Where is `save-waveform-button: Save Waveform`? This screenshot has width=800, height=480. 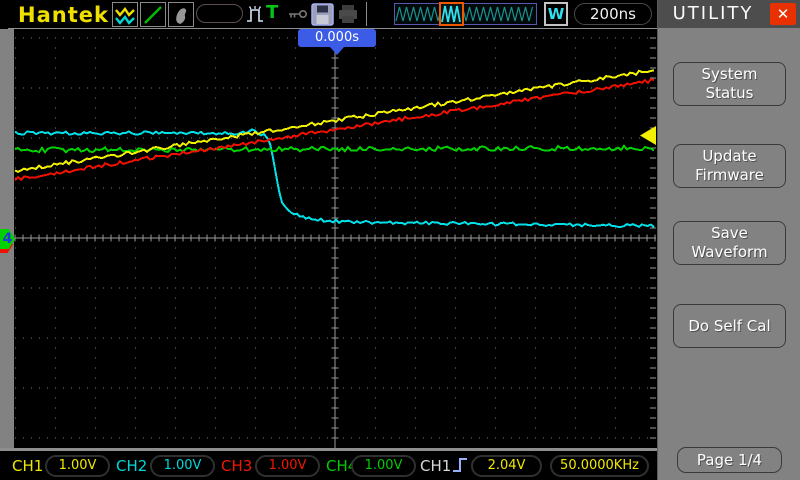 save-waveform-button: Save Waveform is located at coordinates (729, 243).